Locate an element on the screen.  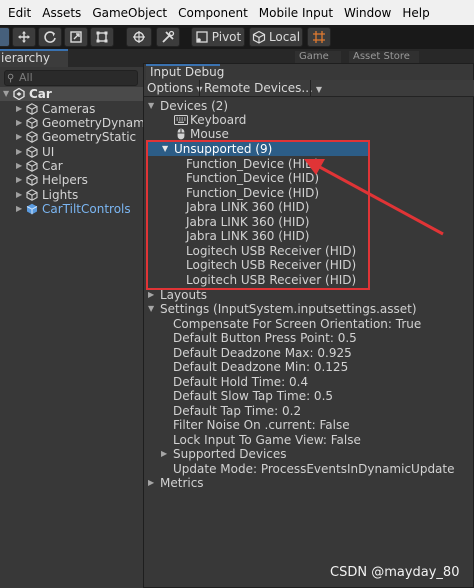
scale-icon is located at coordinates (76, 37).